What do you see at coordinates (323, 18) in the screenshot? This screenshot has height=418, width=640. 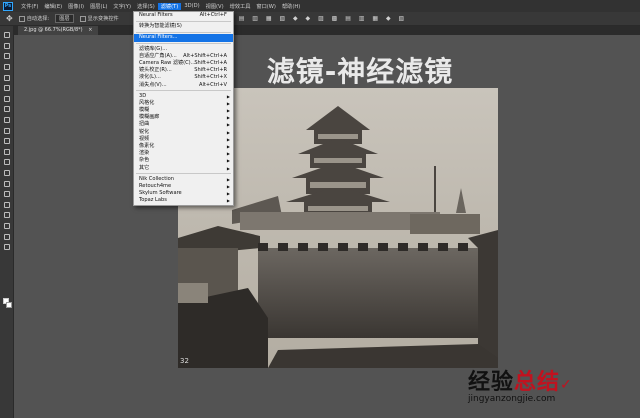 I see `align-icons: ▤ ▥ ▦ ▧ ◆ ◆ ▨ ▩ ▤ ▥ ▦ ◆ ▧` at bounding box center [323, 18].